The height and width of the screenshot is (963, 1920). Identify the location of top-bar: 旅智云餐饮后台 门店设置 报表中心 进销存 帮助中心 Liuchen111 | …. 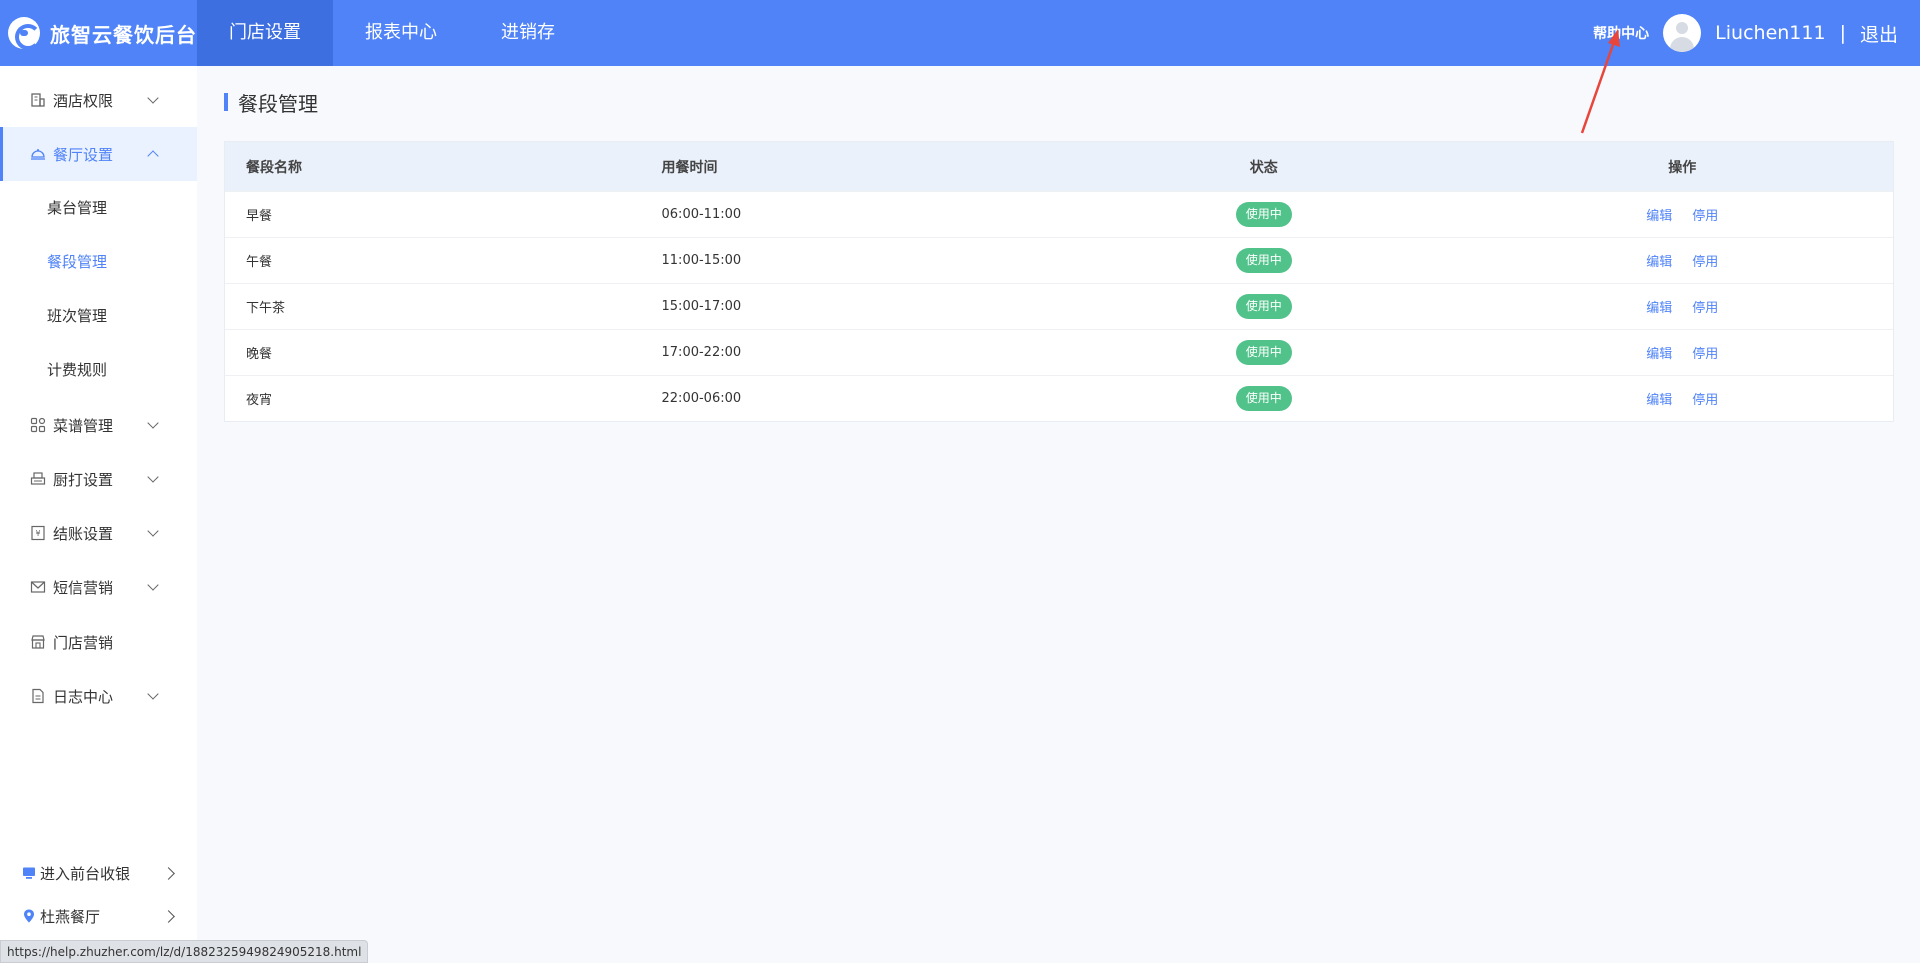
(960, 33).